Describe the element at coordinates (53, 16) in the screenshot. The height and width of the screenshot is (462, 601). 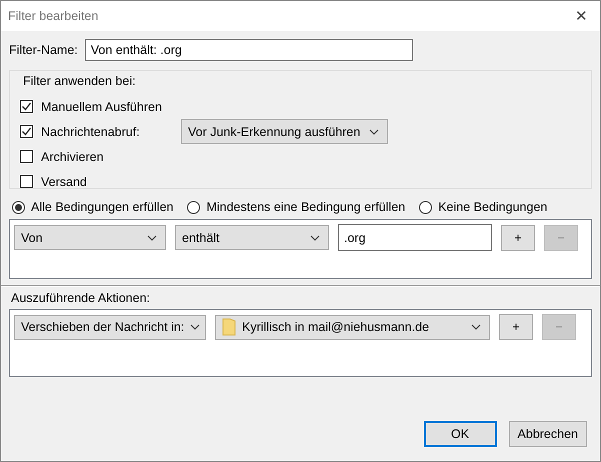
I see `window-title: Filter bearbeiten` at that location.